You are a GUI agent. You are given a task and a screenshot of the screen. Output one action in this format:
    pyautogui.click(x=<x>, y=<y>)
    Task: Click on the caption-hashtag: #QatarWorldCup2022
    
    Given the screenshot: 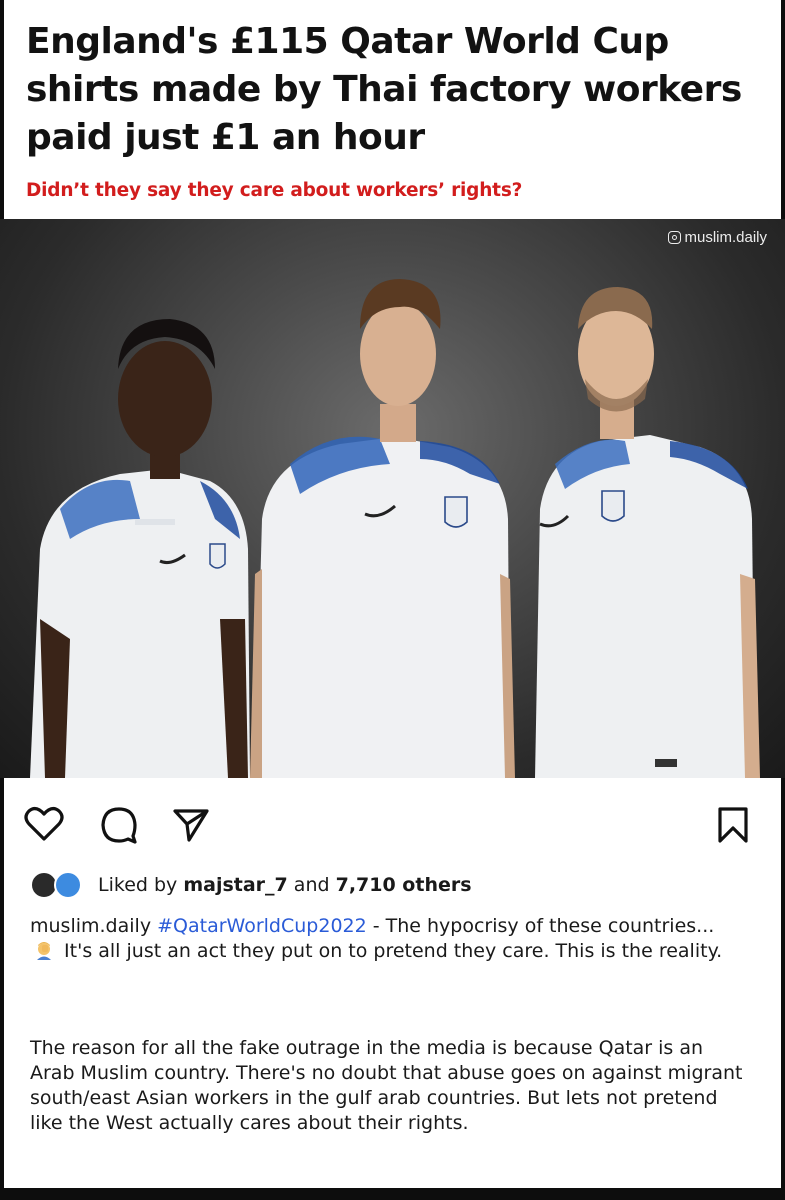 What is the action you would take?
    pyautogui.click(x=262, y=926)
    